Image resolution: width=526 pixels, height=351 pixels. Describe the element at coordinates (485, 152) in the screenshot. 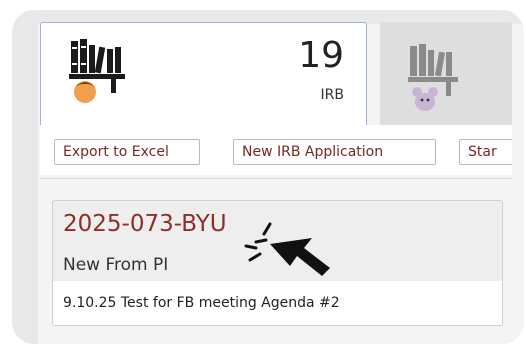

I see `start-button: Star` at that location.